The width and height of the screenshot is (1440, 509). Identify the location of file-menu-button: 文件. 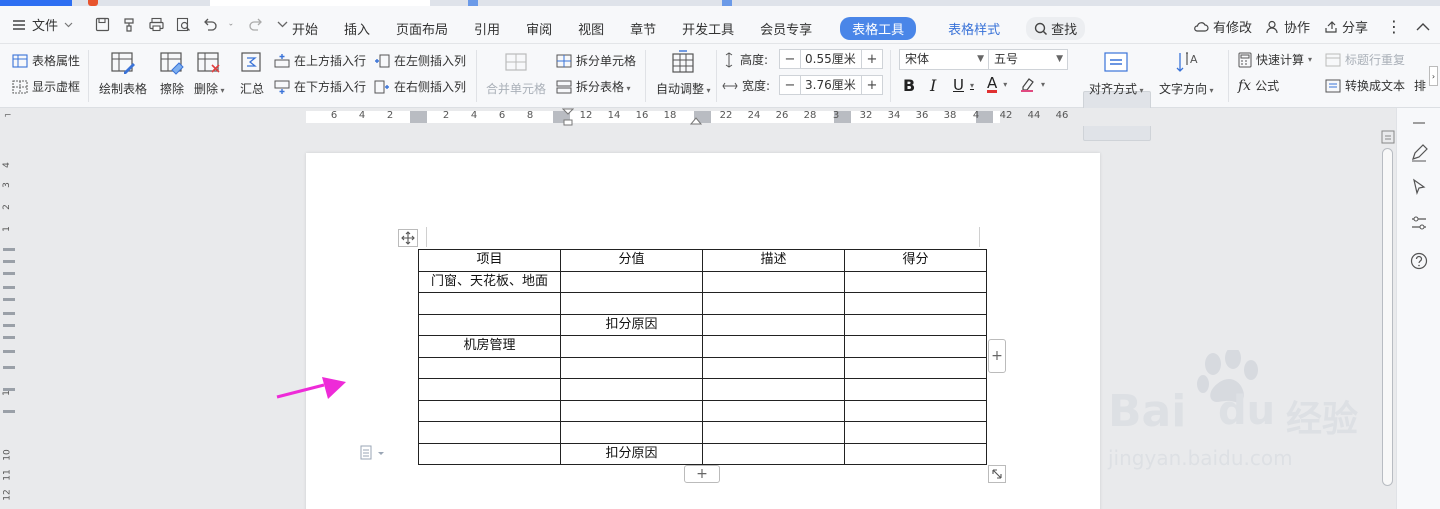
(42, 24).